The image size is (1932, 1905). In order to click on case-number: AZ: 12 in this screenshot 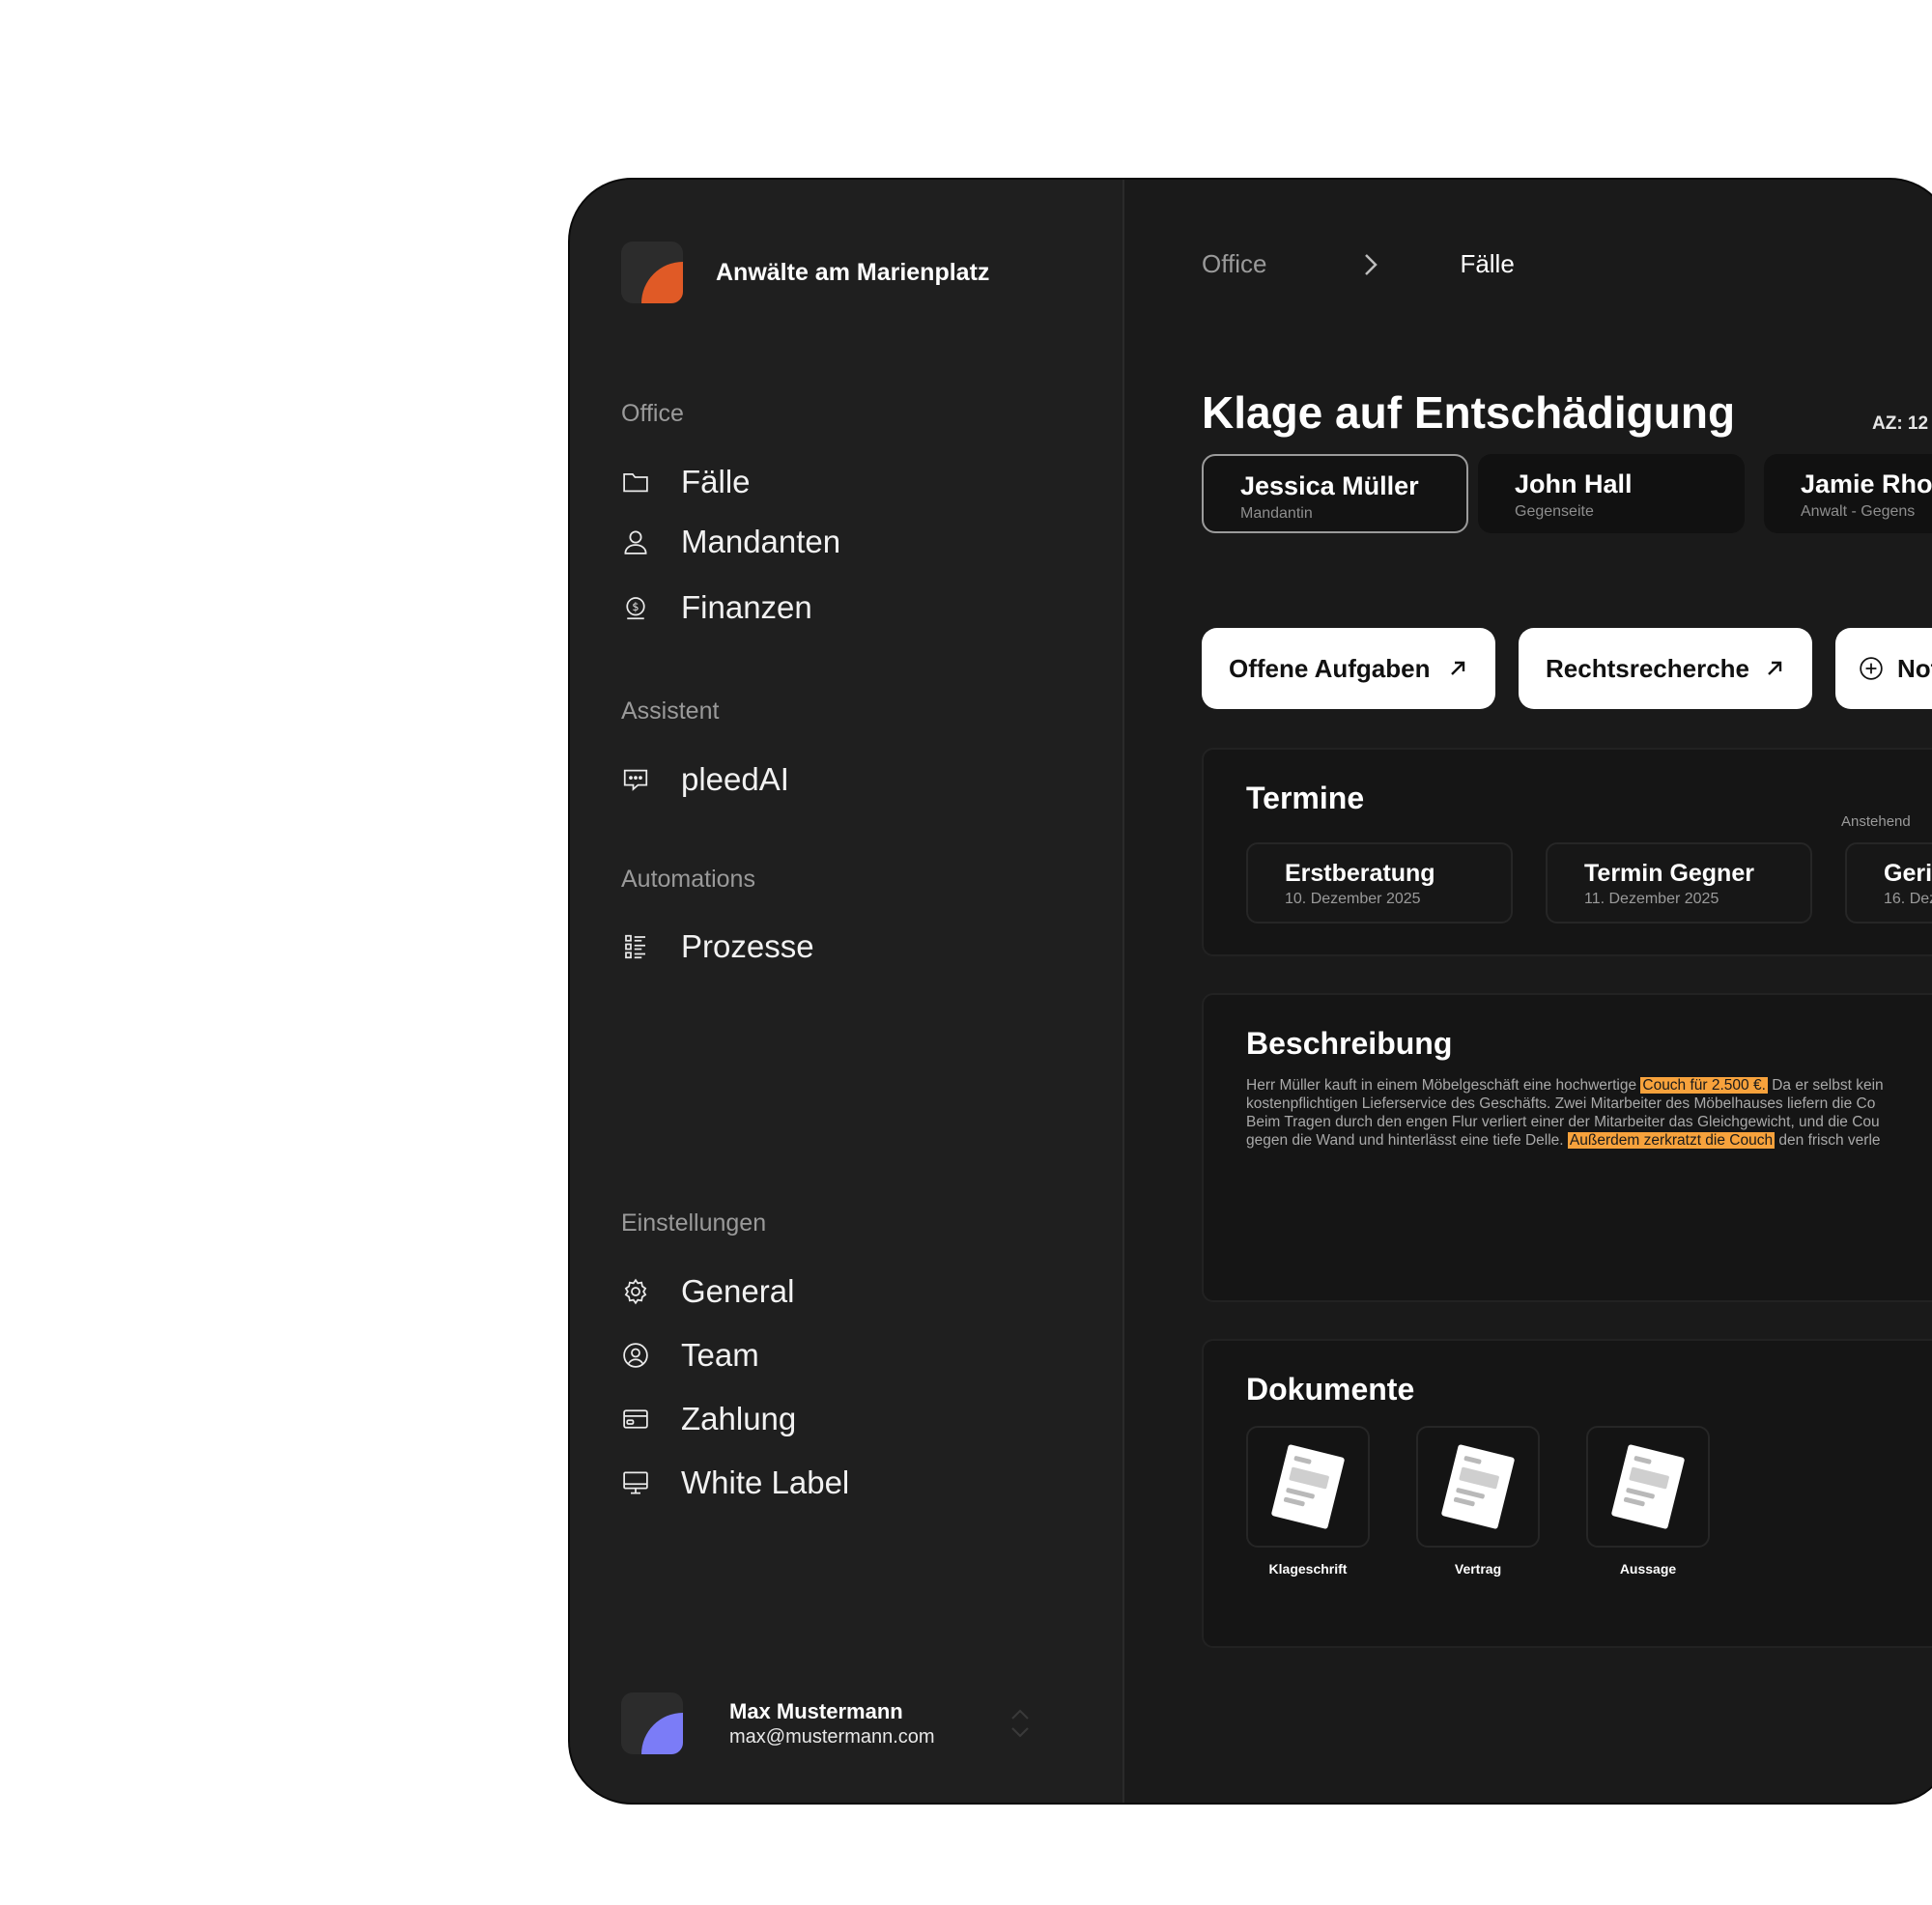, I will do `click(1900, 423)`.